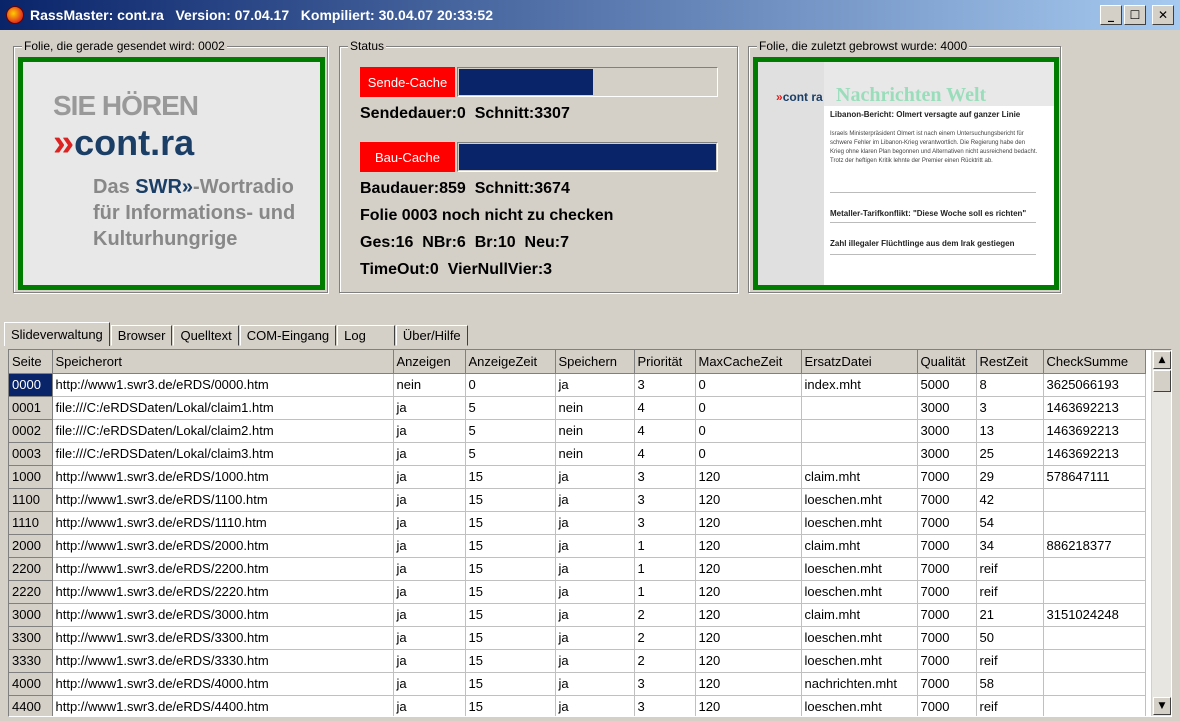 This screenshot has height=721, width=1180. What do you see at coordinates (429, 362) in the screenshot?
I see `column-header-anzeigen: Anzeigen` at bounding box center [429, 362].